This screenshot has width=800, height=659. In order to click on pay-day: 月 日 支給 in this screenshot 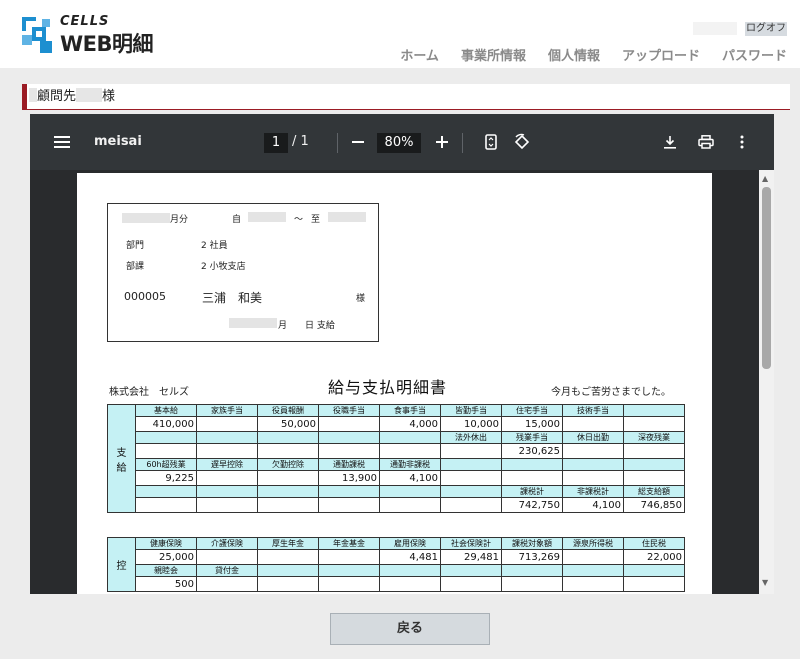, I will do `click(306, 326)`.